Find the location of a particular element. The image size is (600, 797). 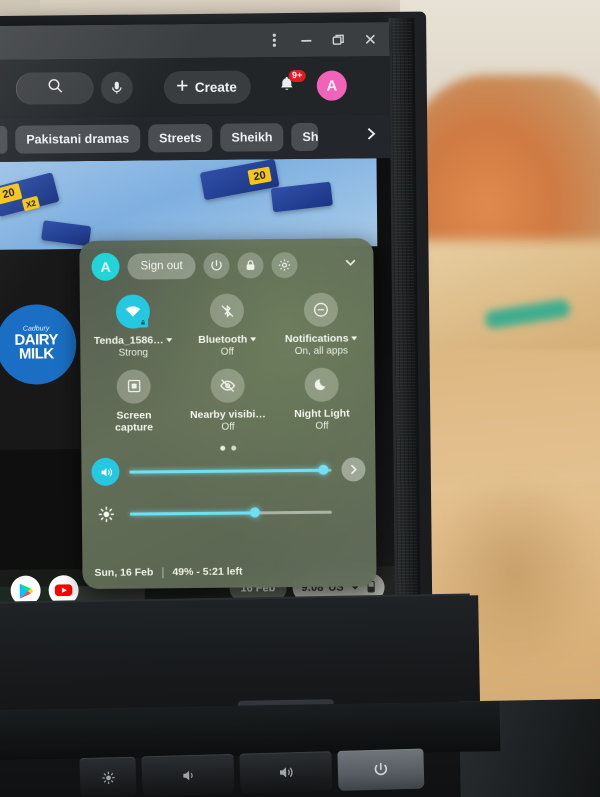

volume-slider-thumb is located at coordinates (323, 469).